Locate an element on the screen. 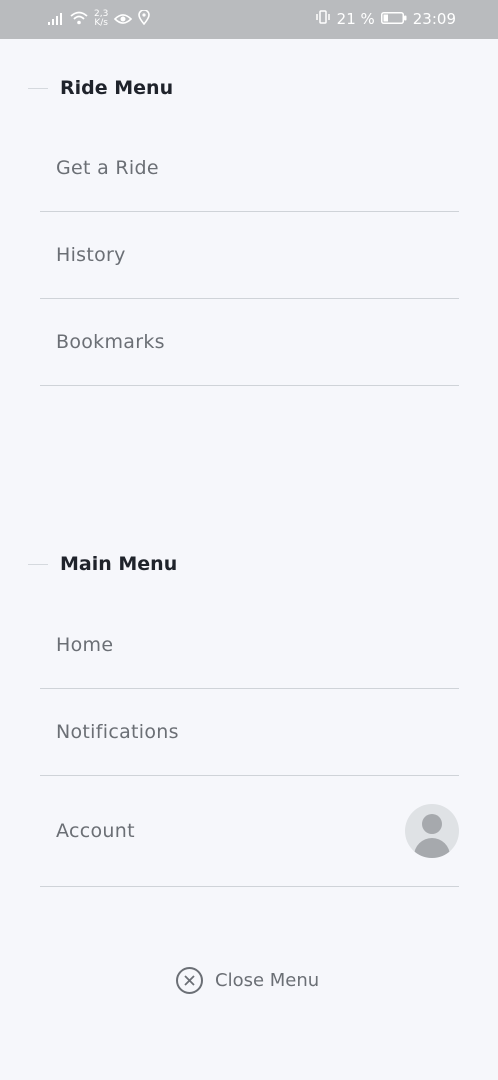  clock: 23:09 is located at coordinates (434, 19).